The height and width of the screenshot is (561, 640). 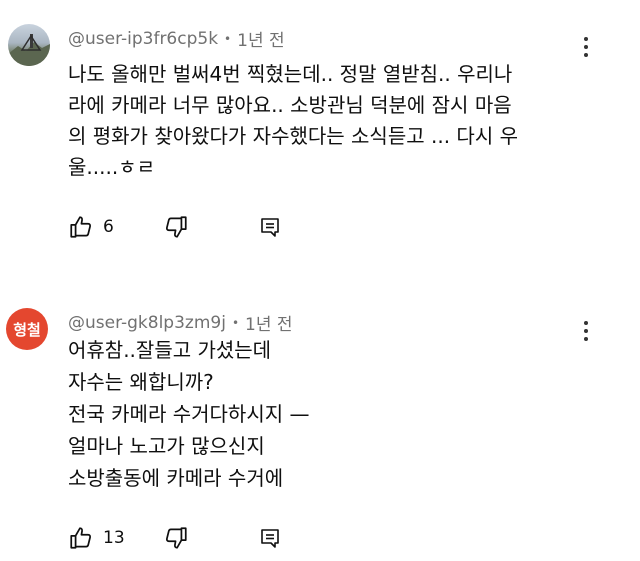 What do you see at coordinates (166, 446) in the screenshot?
I see `comment-text-line: 얼마나 노고가 많으신지` at bounding box center [166, 446].